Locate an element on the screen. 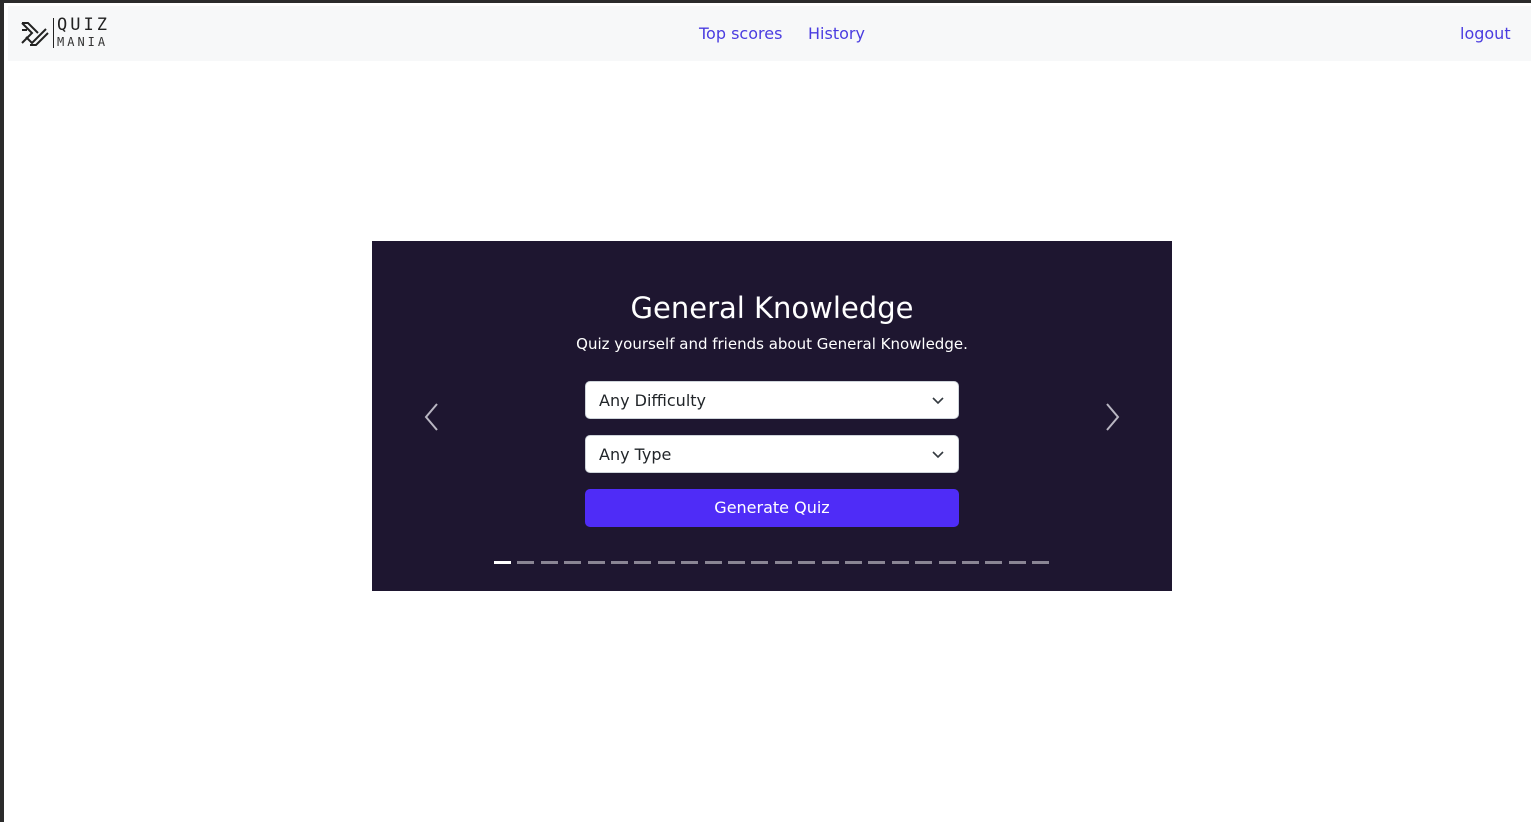 The image size is (1531, 822). chevron-left-icon is located at coordinates (431, 417).